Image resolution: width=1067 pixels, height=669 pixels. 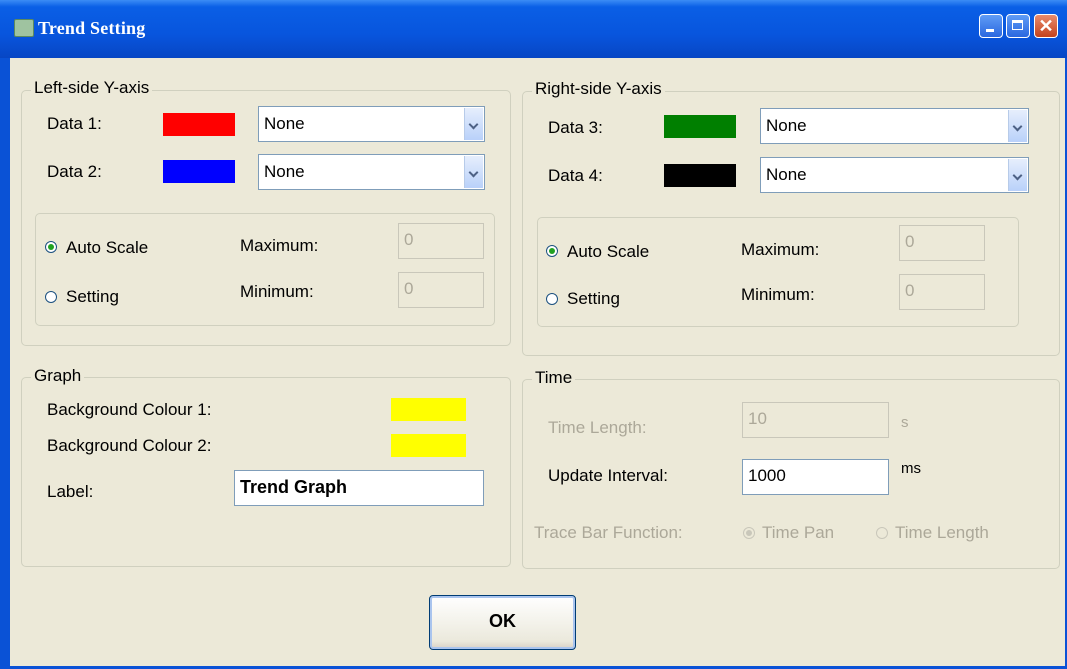 What do you see at coordinates (786, 174) in the screenshot?
I see `data4-select-value: None` at bounding box center [786, 174].